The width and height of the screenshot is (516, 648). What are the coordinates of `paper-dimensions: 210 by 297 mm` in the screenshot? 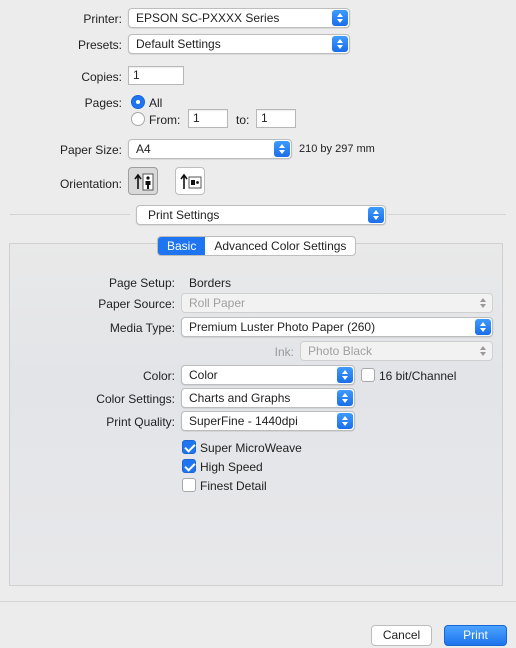 It's located at (337, 149).